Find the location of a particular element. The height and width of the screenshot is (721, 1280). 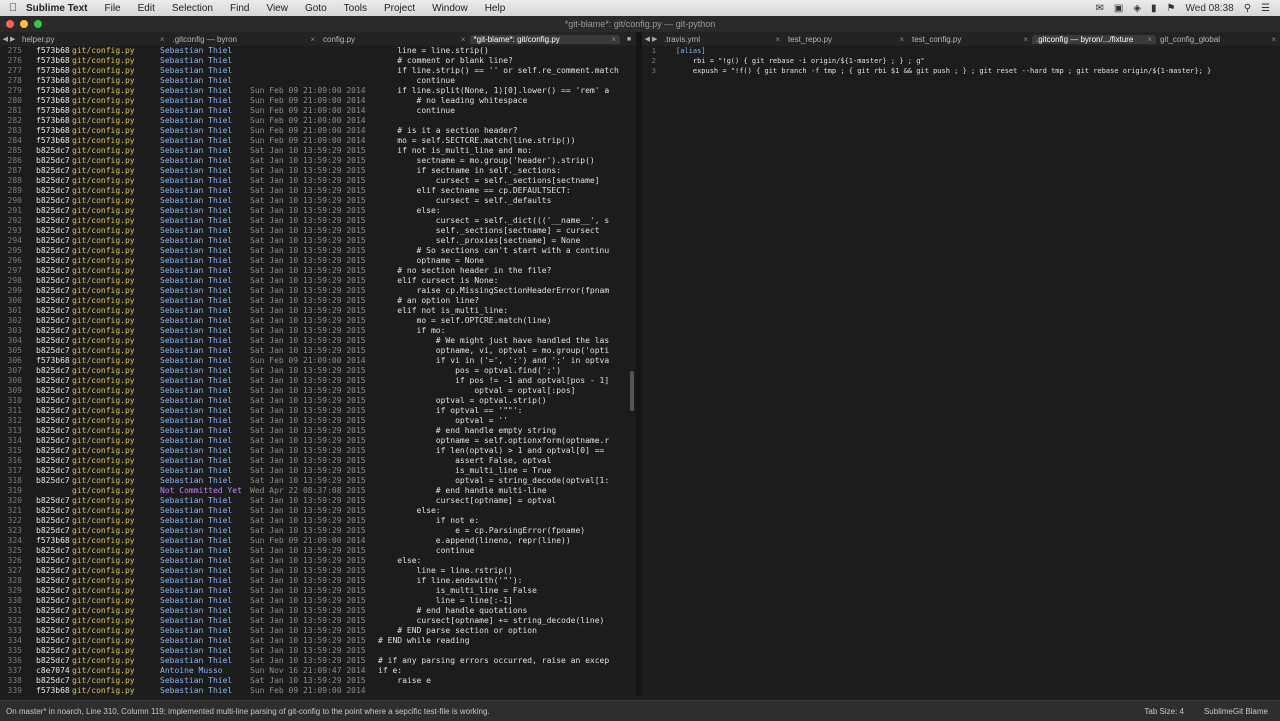

close-window-button is located at coordinates (10, 24).